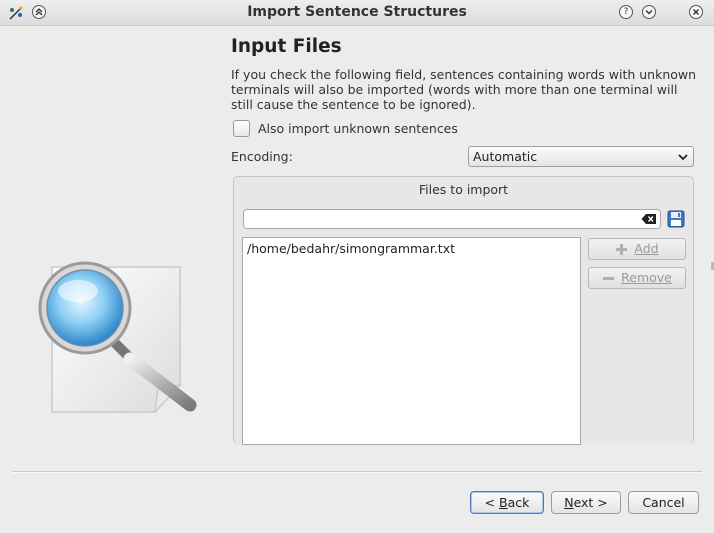 The image size is (714, 533). Describe the element at coordinates (351, 248) in the screenshot. I see `list-item: /home/bedahr/simongrammar.txt` at that location.